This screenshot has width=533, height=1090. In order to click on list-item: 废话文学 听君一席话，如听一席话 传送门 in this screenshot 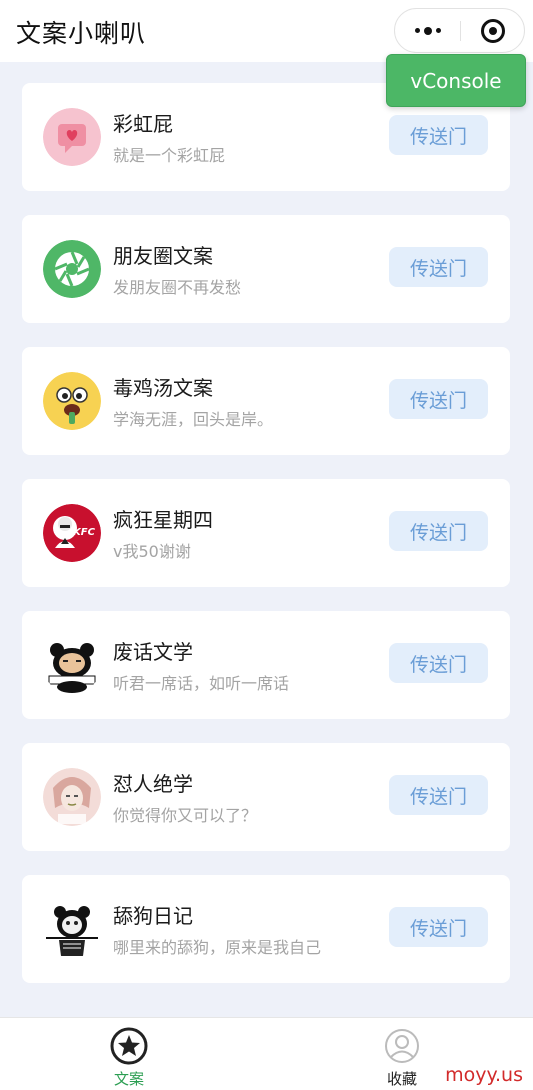, I will do `click(266, 665)`.